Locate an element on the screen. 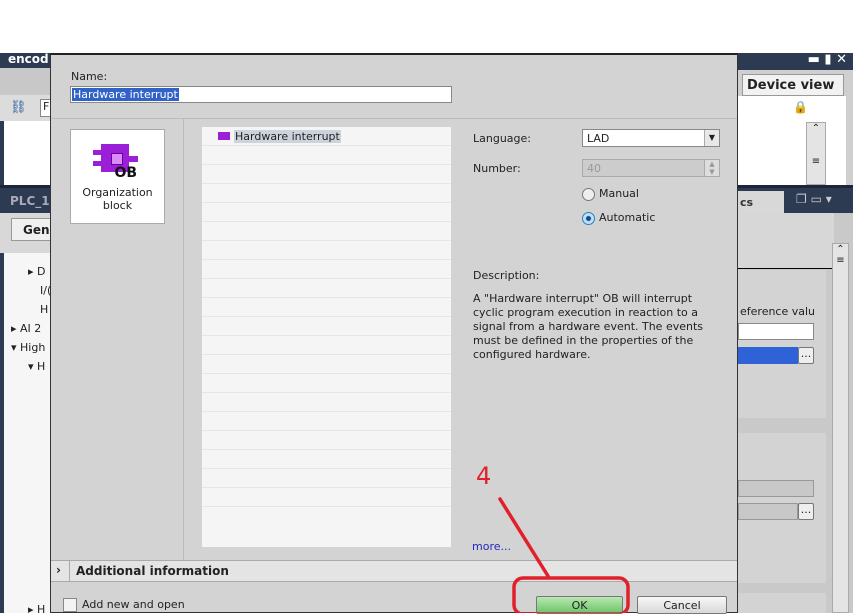  annotation-highlight-box is located at coordinates (571, 594).